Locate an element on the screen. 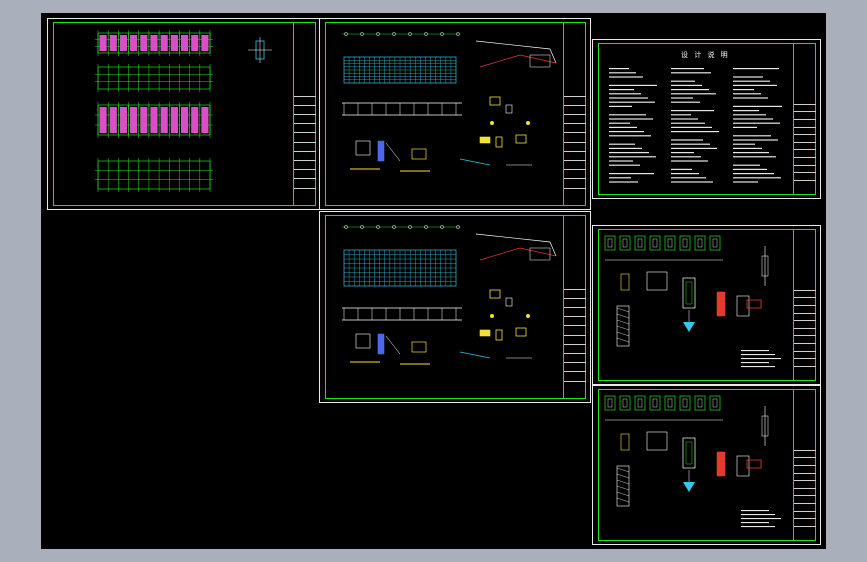  sheet-roof-elevation-b is located at coordinates (455, 307).